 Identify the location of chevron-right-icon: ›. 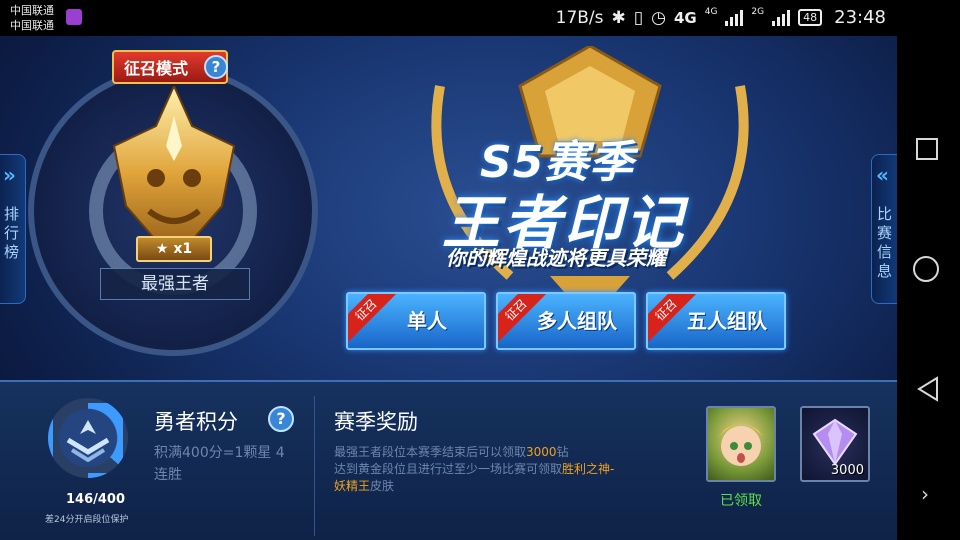
(925, 494).